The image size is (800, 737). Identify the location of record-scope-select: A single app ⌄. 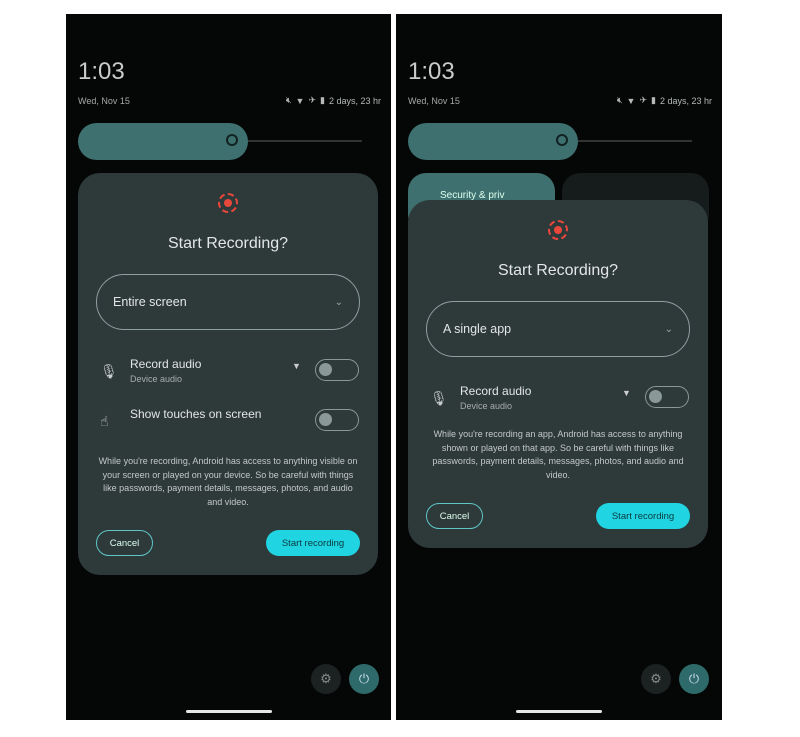
(558, 329).